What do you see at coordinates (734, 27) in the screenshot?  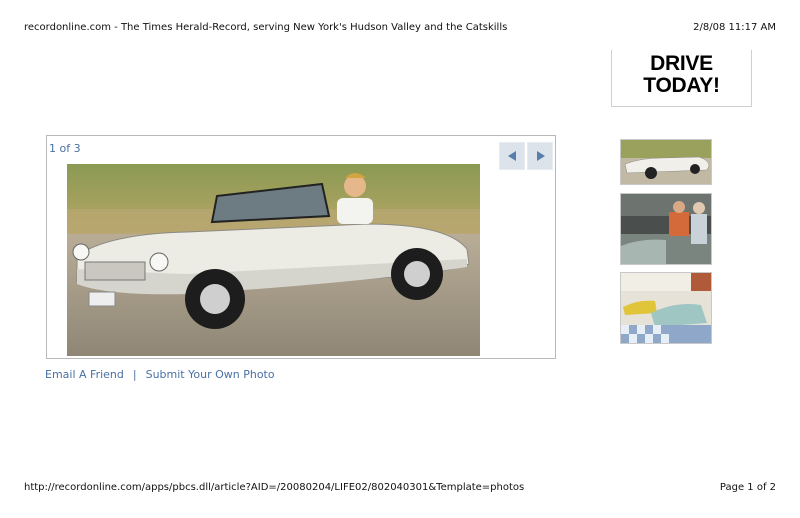 I see `print-header-datetime: 2/8/08 11:17 AM` at bounding box center [734, 27].